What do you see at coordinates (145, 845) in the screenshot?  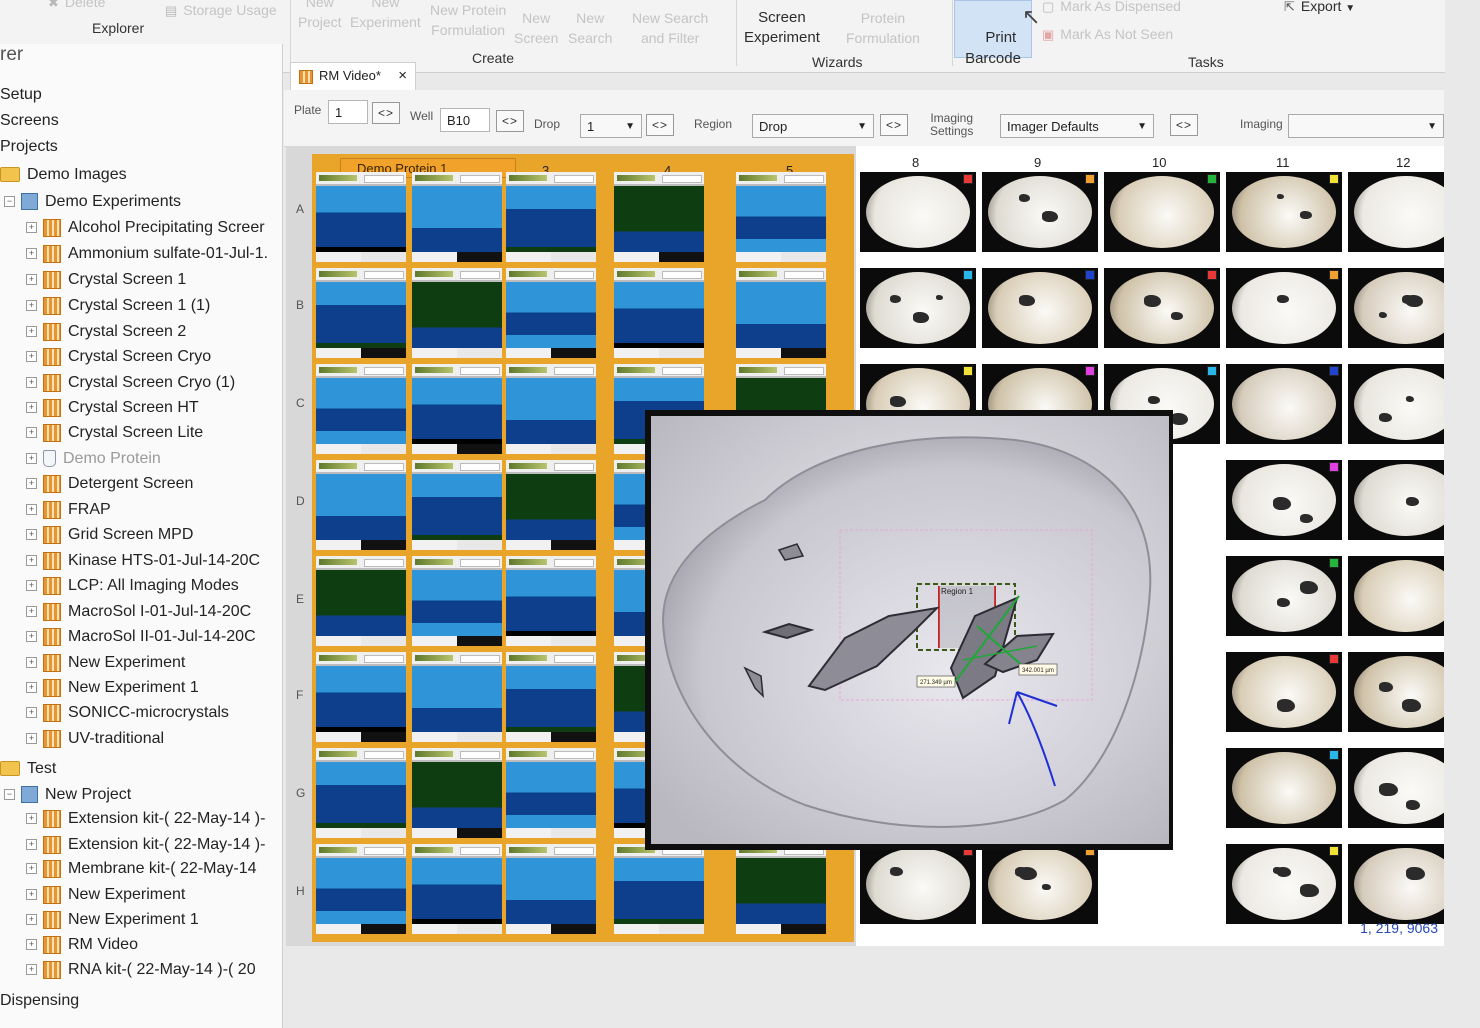 I see `tree-item-experiment: + Extension kit-( 22-May-14 )-` at bounding box center [145, 845].